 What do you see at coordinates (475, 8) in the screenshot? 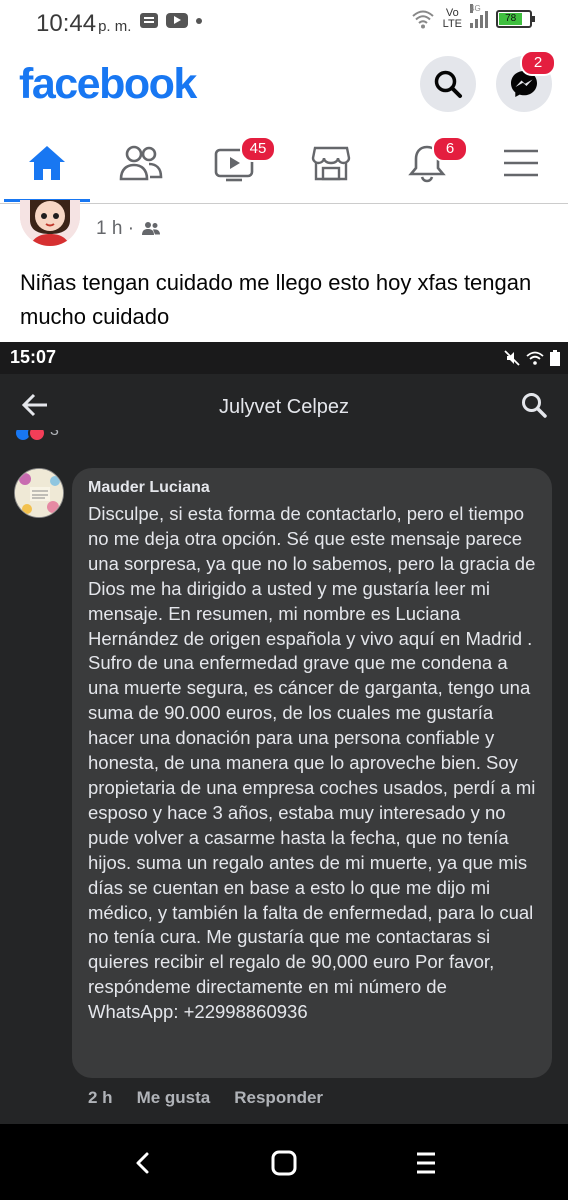
I see `network-type: 4G` at bounding box center [475, 8].